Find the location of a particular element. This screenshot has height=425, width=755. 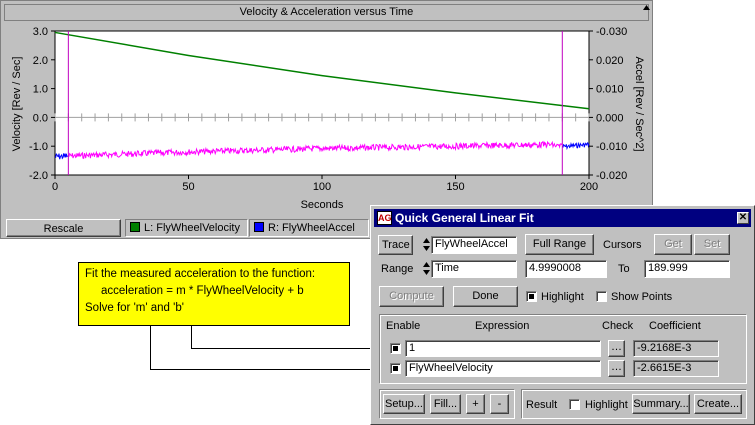

coefficient-header: Coefficient is located at coordinates (675, 326).